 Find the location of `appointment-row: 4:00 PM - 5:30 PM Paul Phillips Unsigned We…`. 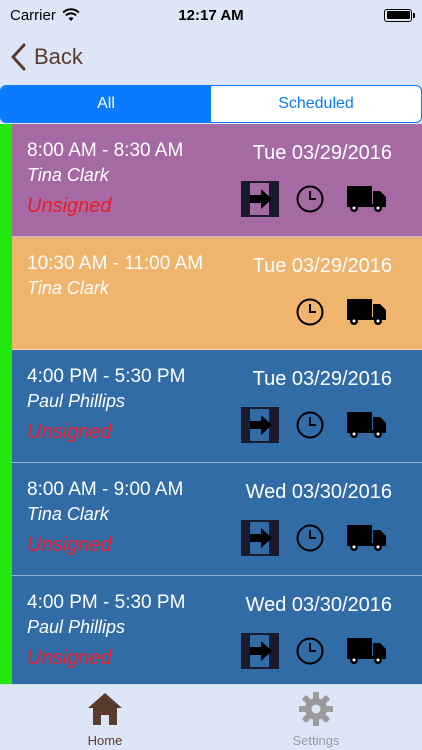

appointment-row: 4:00 PM - 5:30 PM Paul Phillips Unsigned We… is located at coordinates (217, 632).